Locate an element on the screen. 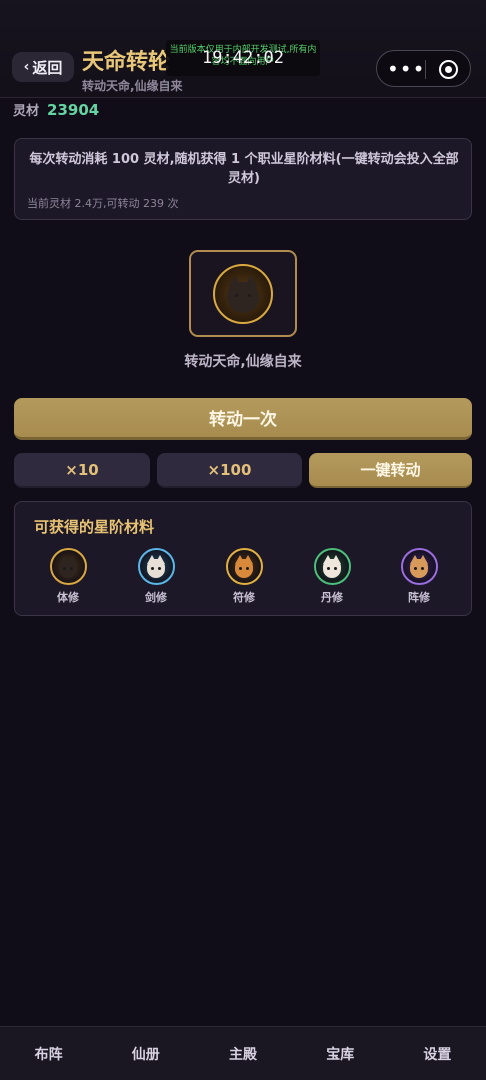  back-button: ‹ 返回 is located at coordinates (43, 67).